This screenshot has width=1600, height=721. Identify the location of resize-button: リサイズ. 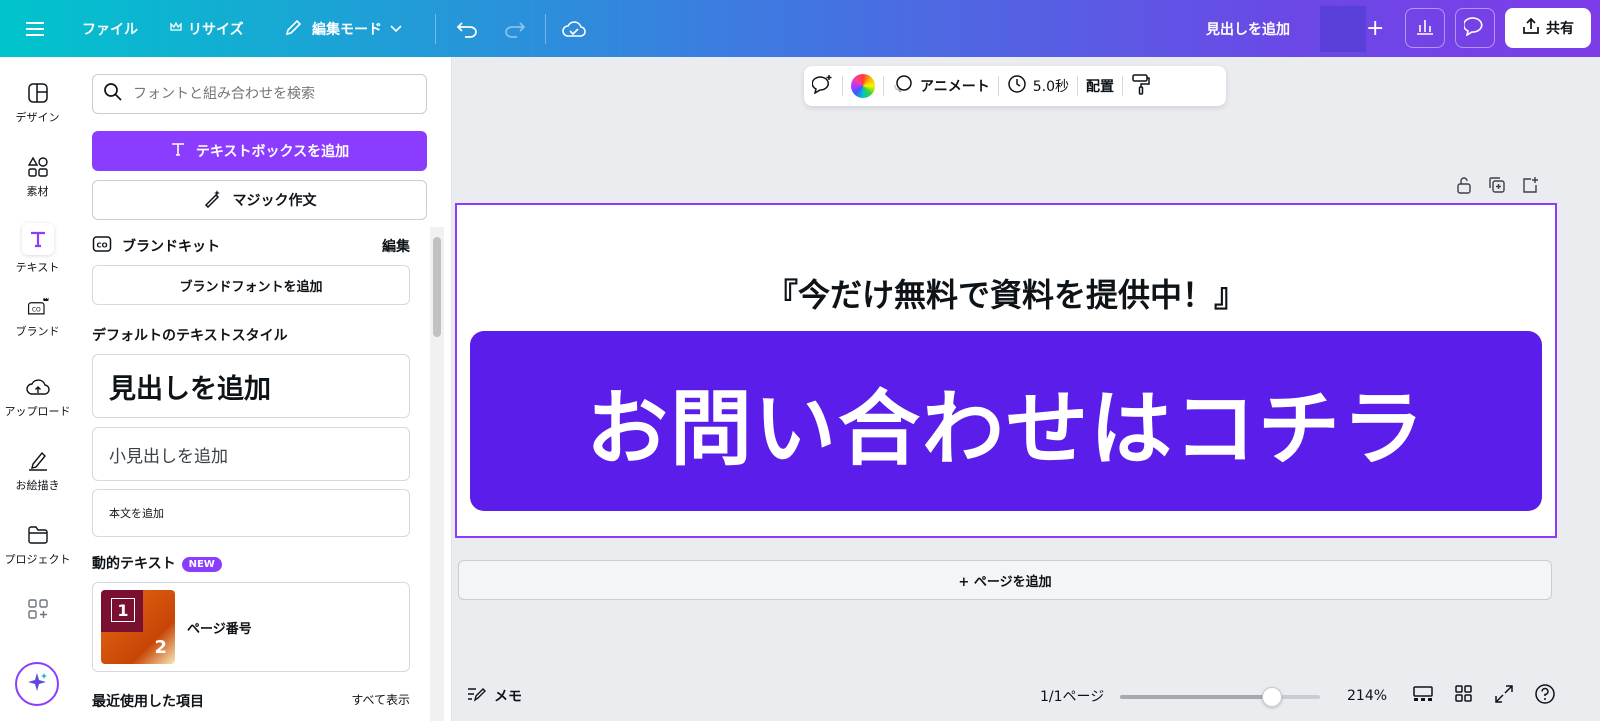
(207, 28).